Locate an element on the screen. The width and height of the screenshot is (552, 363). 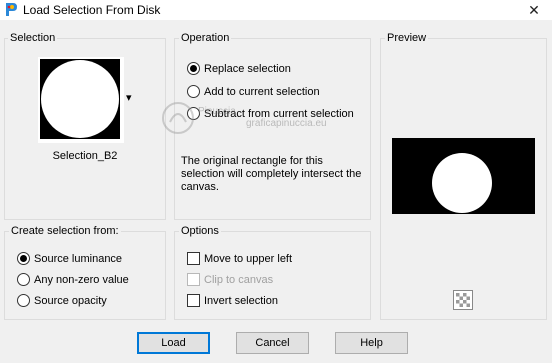
selection-group-title: Selection is located at coordinates (33, 38).